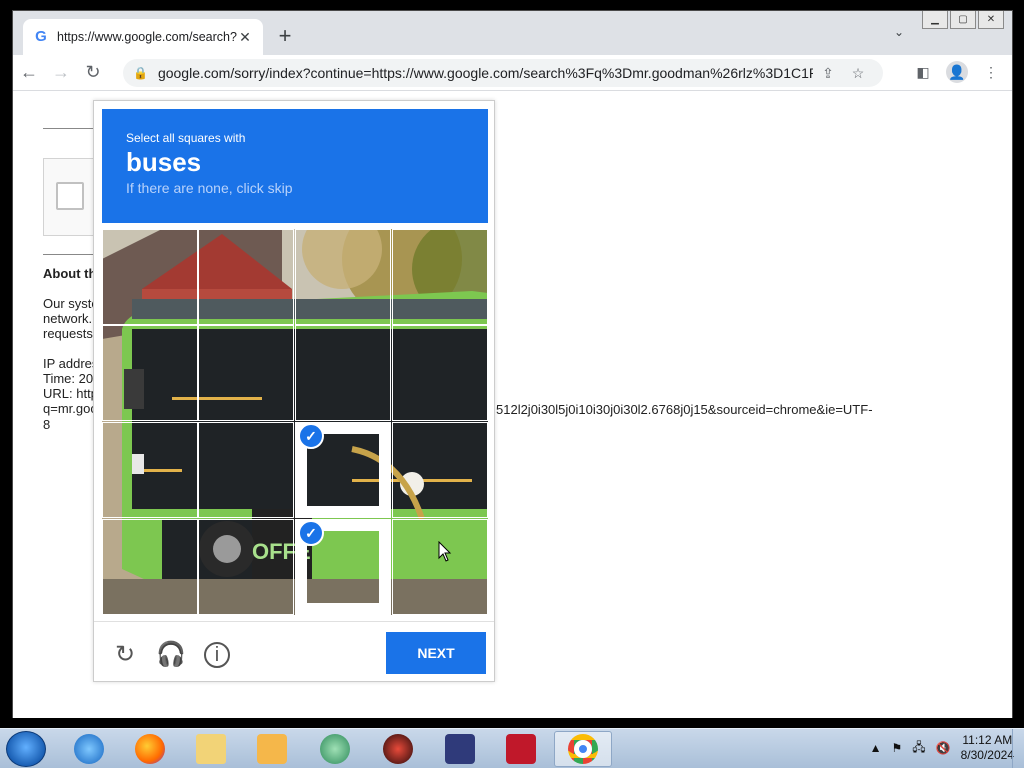 Image resolution: width=1024 pixels, height=768 pixels. I want to click on reload-icon: ↻, so click(93, 72).